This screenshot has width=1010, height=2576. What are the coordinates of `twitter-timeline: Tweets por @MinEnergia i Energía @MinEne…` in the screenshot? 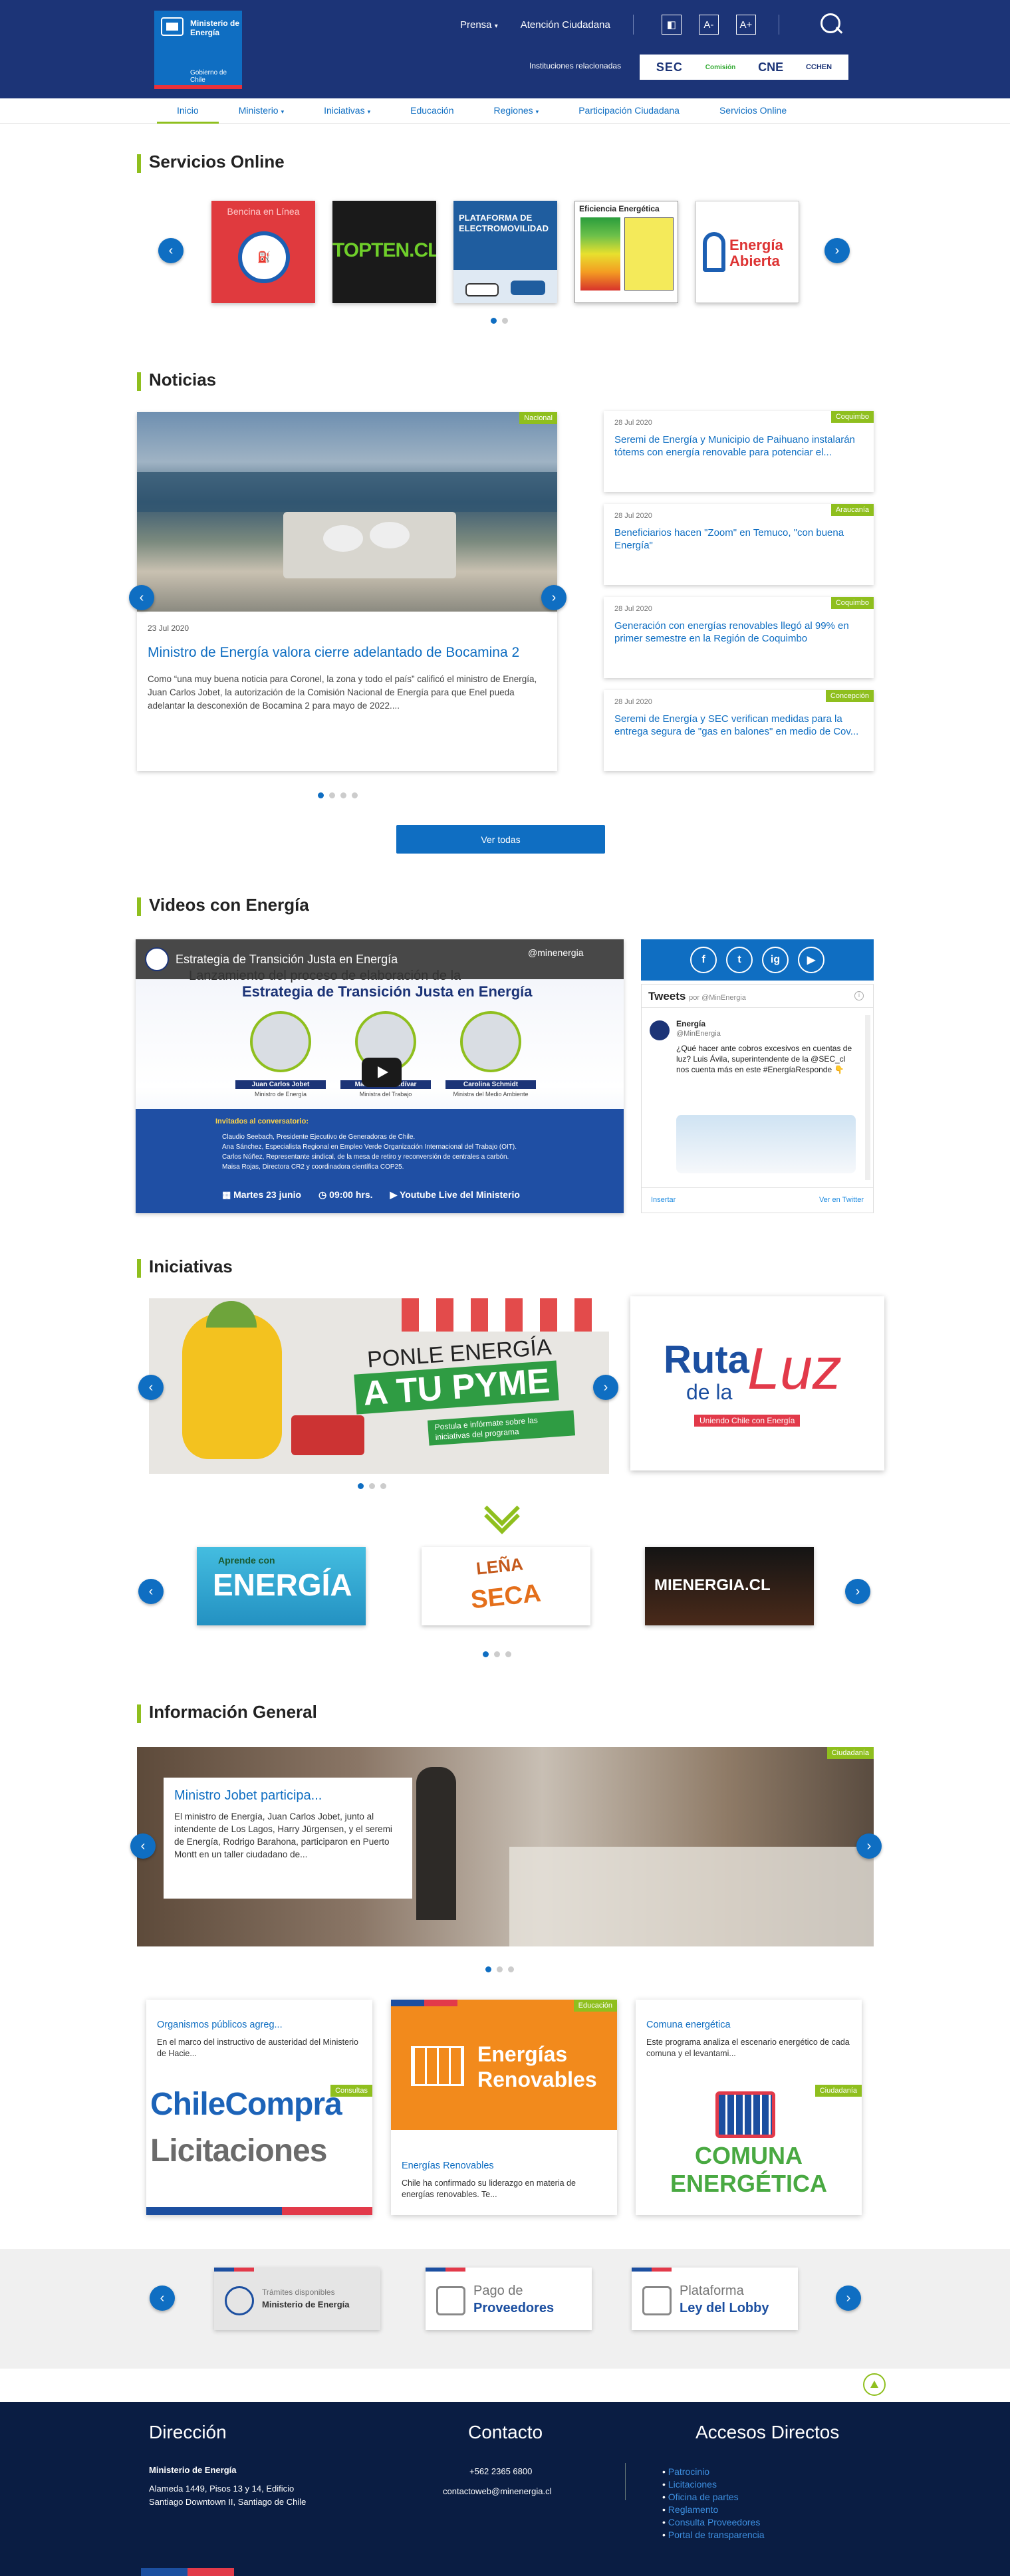 It's located at (757, 1098).